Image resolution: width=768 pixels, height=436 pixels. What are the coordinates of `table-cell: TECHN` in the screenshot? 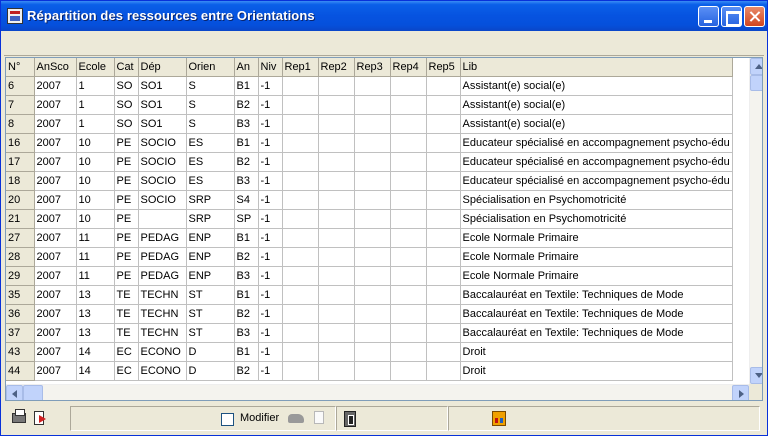 It's located at (162, 314).